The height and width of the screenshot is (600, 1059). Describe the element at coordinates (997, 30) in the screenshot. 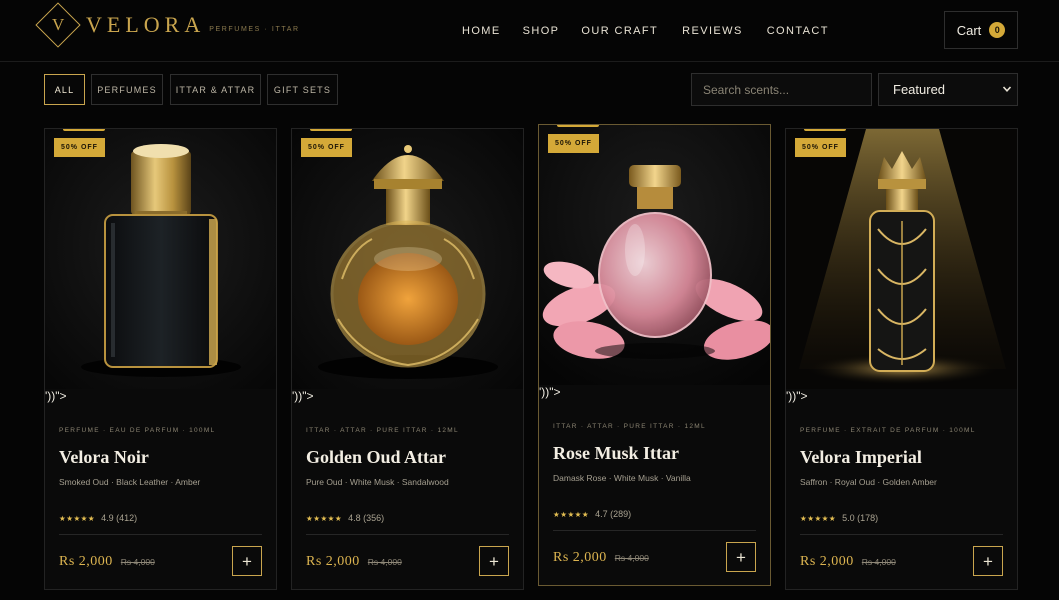

I see `cart-count-badge: 0` at that location.